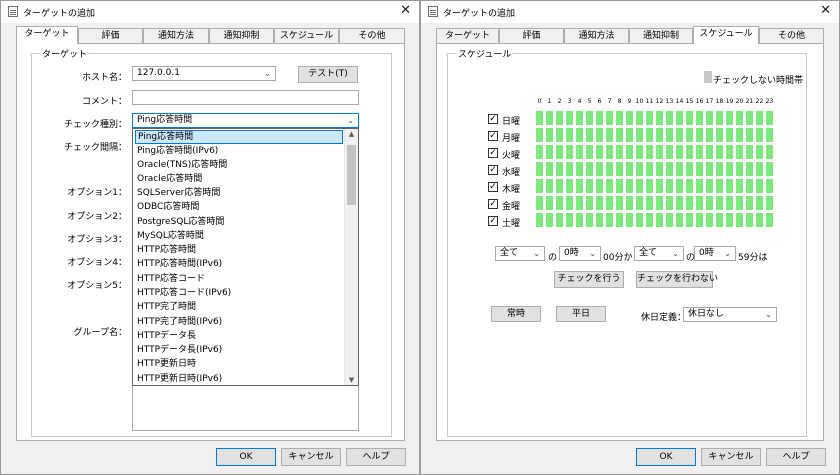 The height and width of the screenshot is (475, 840). What do you see at coordinates (531, 35) in the screenshot?
I see `right-tab-eval: 評価` at bounding box center [531, 35].